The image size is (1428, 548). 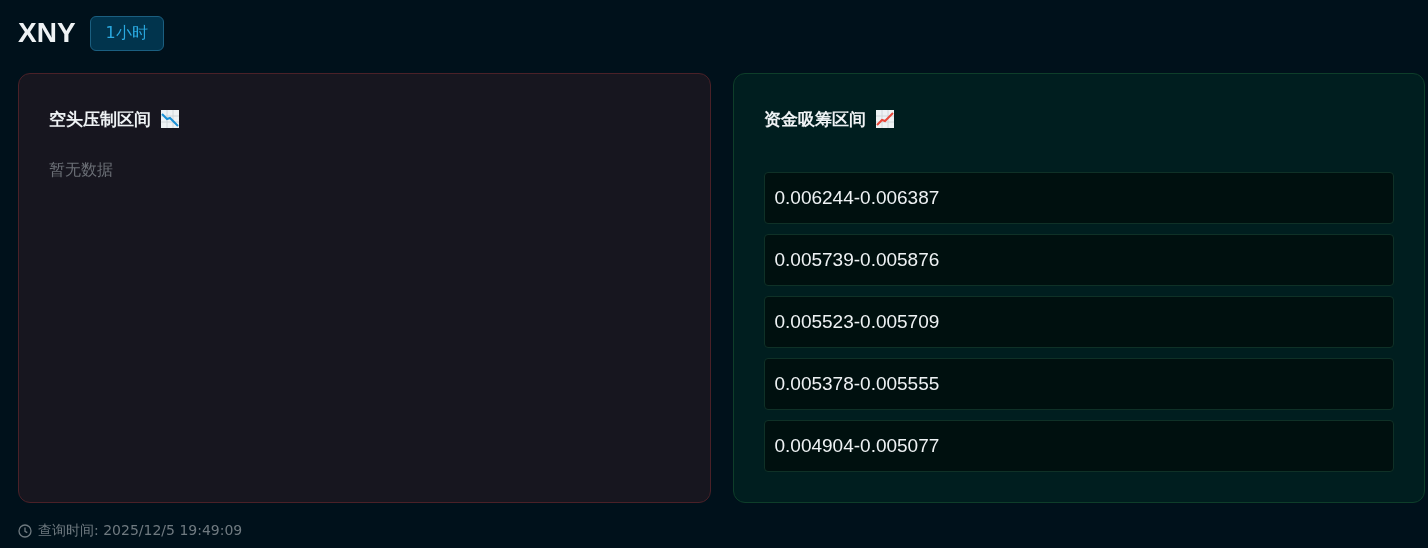 I want to click on clock-icon, so click(x=25, y=531).